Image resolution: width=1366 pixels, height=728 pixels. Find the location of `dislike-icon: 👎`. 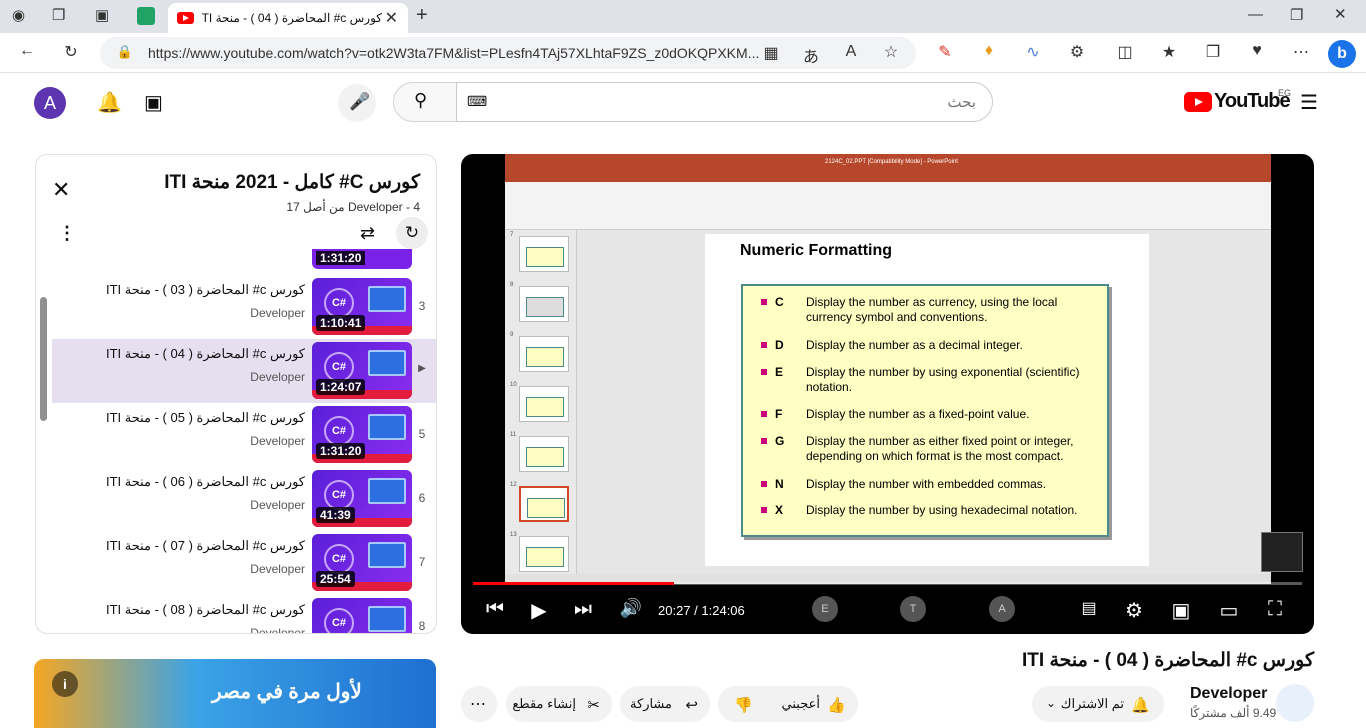

dislike-icon: 👎 is located at coordinates (743, 705).